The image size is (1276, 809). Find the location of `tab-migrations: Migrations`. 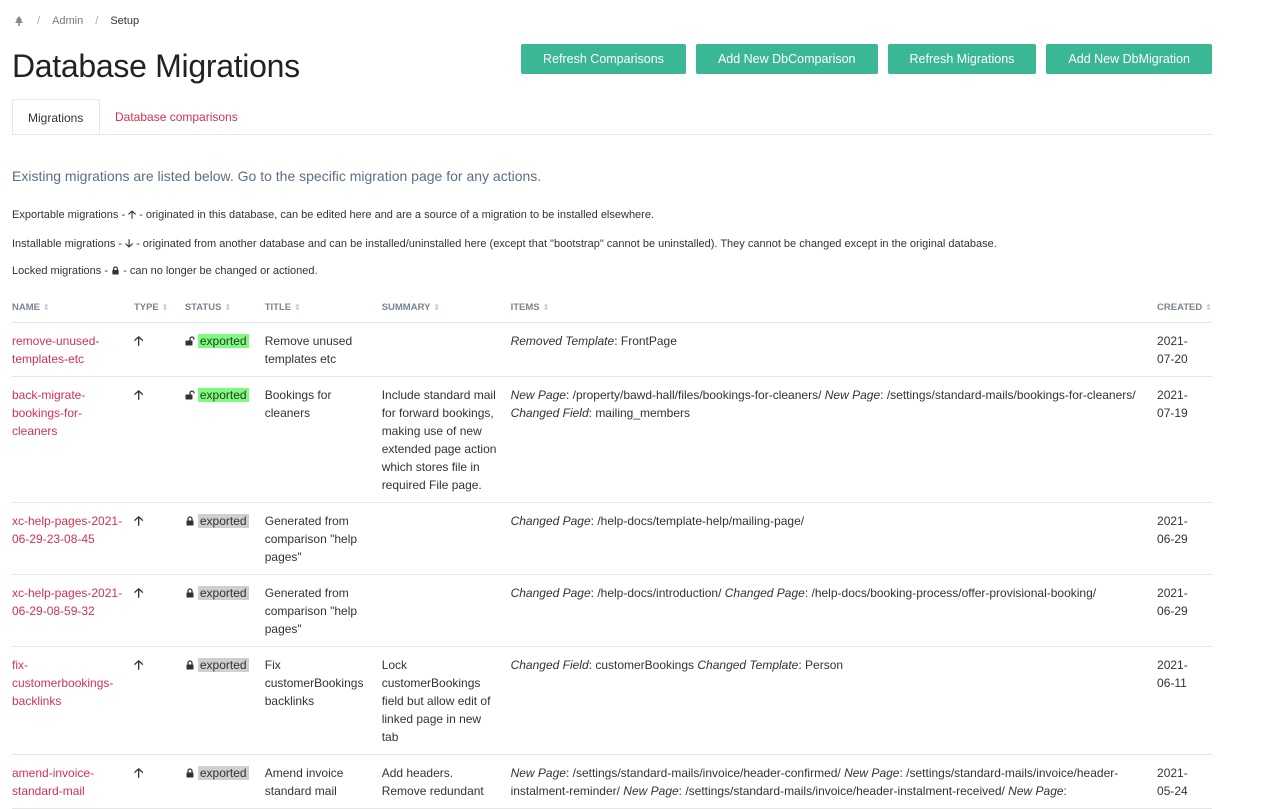

tab-migrations: Migrations is located at coordinates (56, 116).